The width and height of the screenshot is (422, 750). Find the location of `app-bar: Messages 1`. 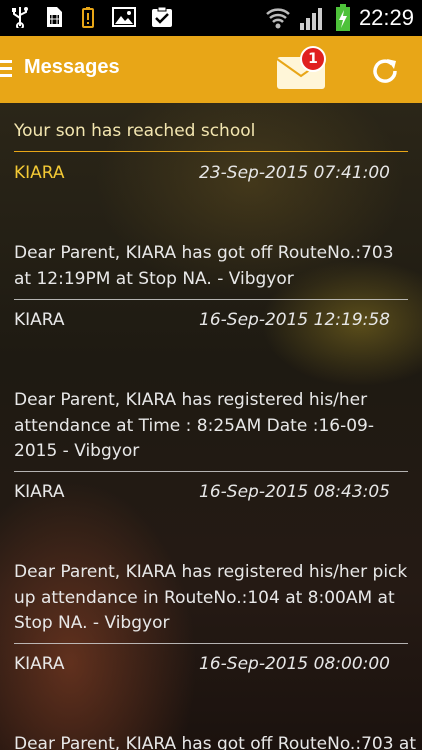

app-bar: Messages 1 is located at coordinates (211, 69).